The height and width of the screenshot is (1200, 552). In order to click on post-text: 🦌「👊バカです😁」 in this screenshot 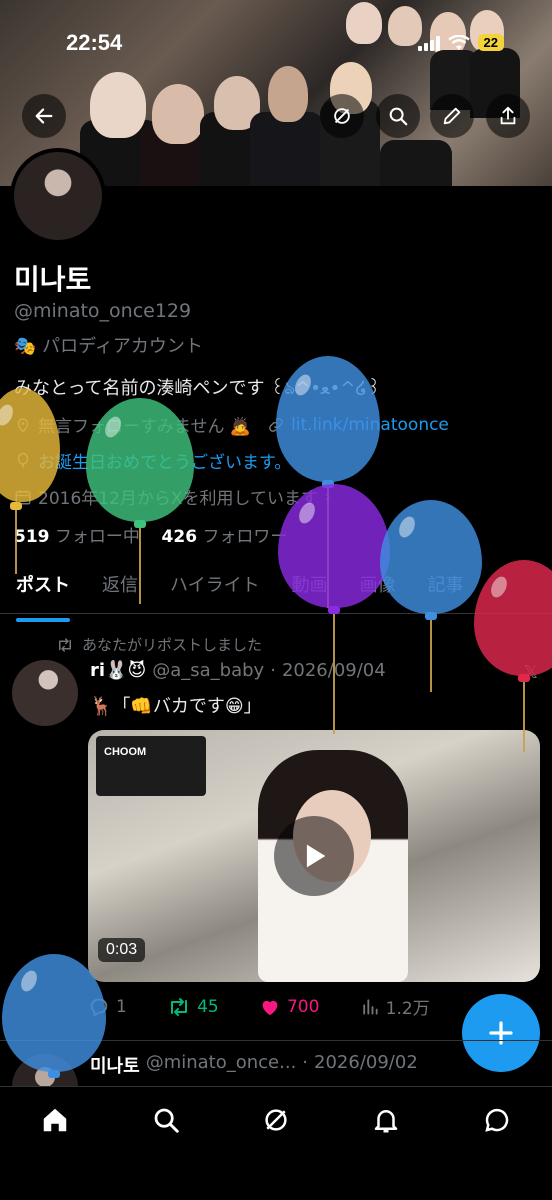, I will do `click(176, 706)`.